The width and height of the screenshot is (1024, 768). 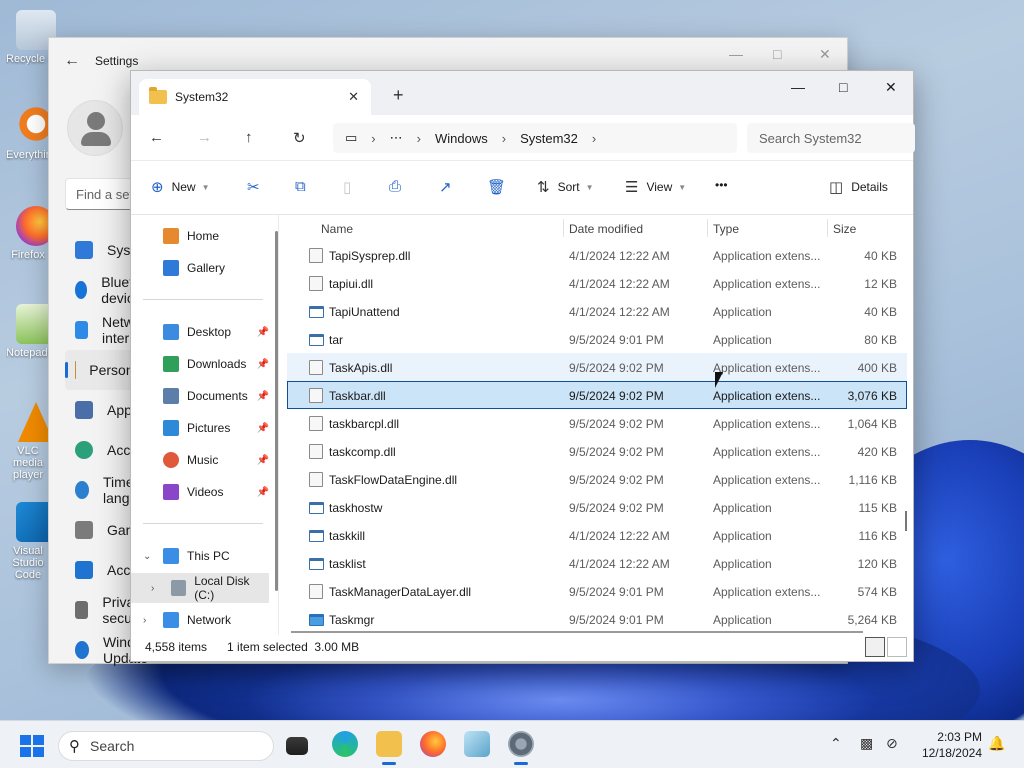 I want to click on file-explorer-icon, so click(x=389, y=748).